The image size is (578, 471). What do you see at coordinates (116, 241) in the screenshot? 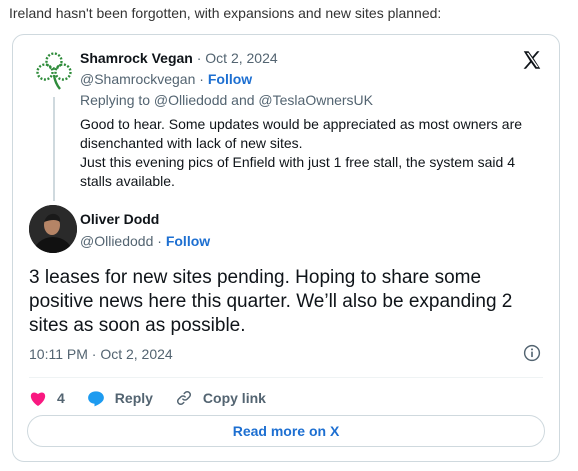
I see `main-handle: @Olliedodd` at bounding box center [116, 241].